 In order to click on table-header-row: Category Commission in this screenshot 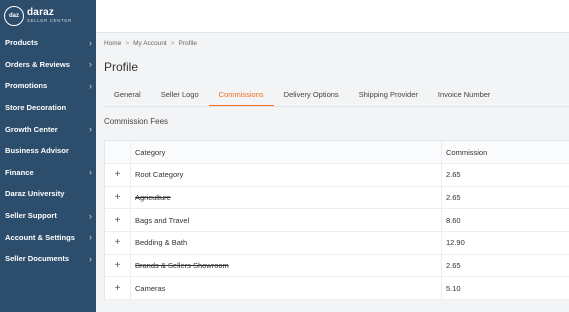, I will do `click(337, 152)`.